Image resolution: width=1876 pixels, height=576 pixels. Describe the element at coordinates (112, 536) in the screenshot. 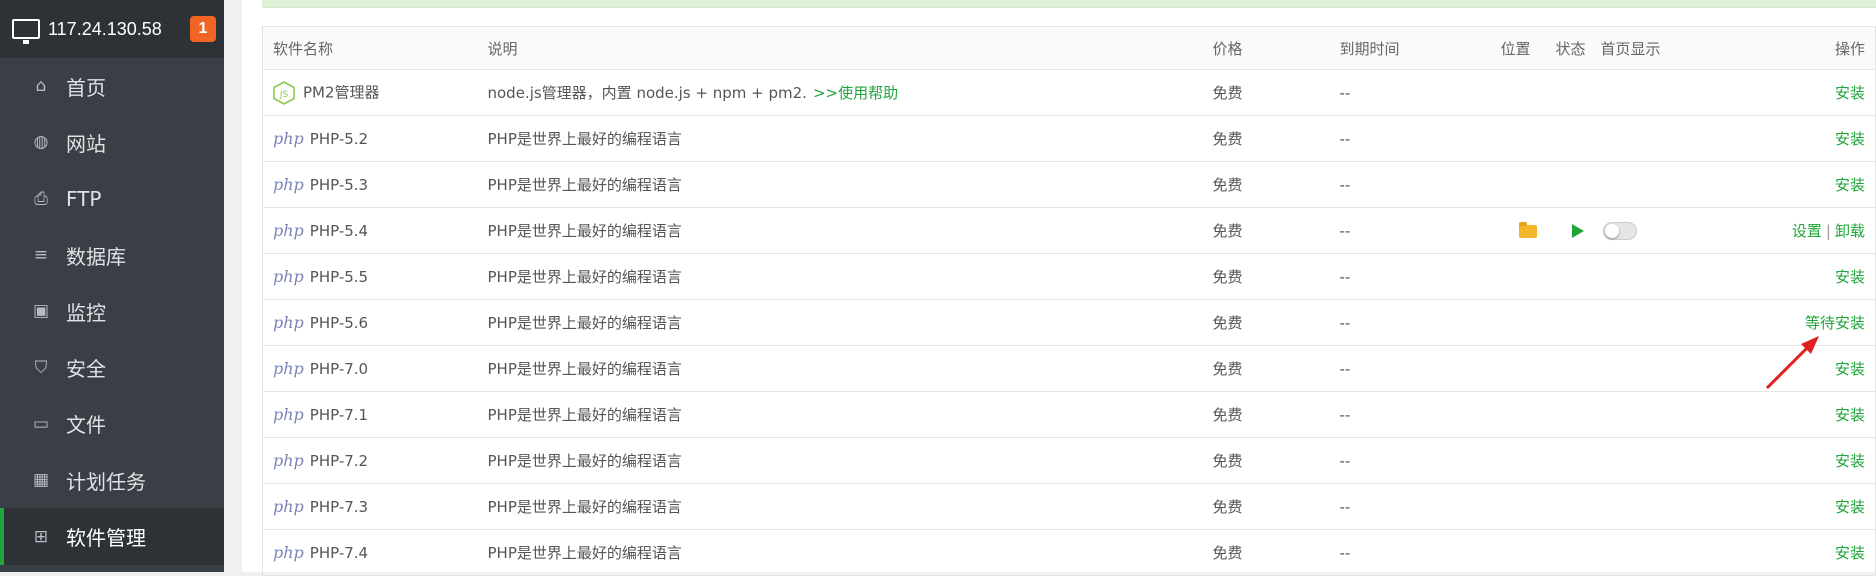

I see `sidebar-item-8: ⊞ 软件管理` at that location.